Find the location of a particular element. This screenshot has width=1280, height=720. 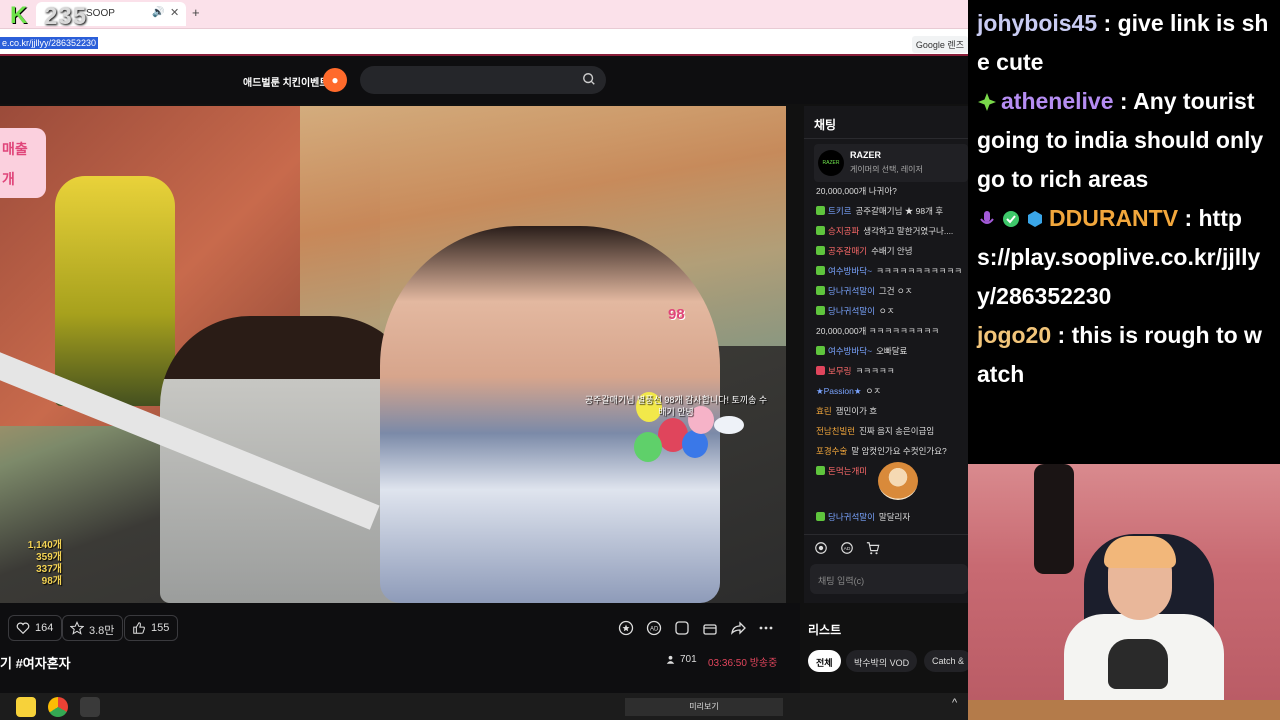

chat-text: 공주갈매기님 ★ 98개 후 is located at coordinates (899, 211).